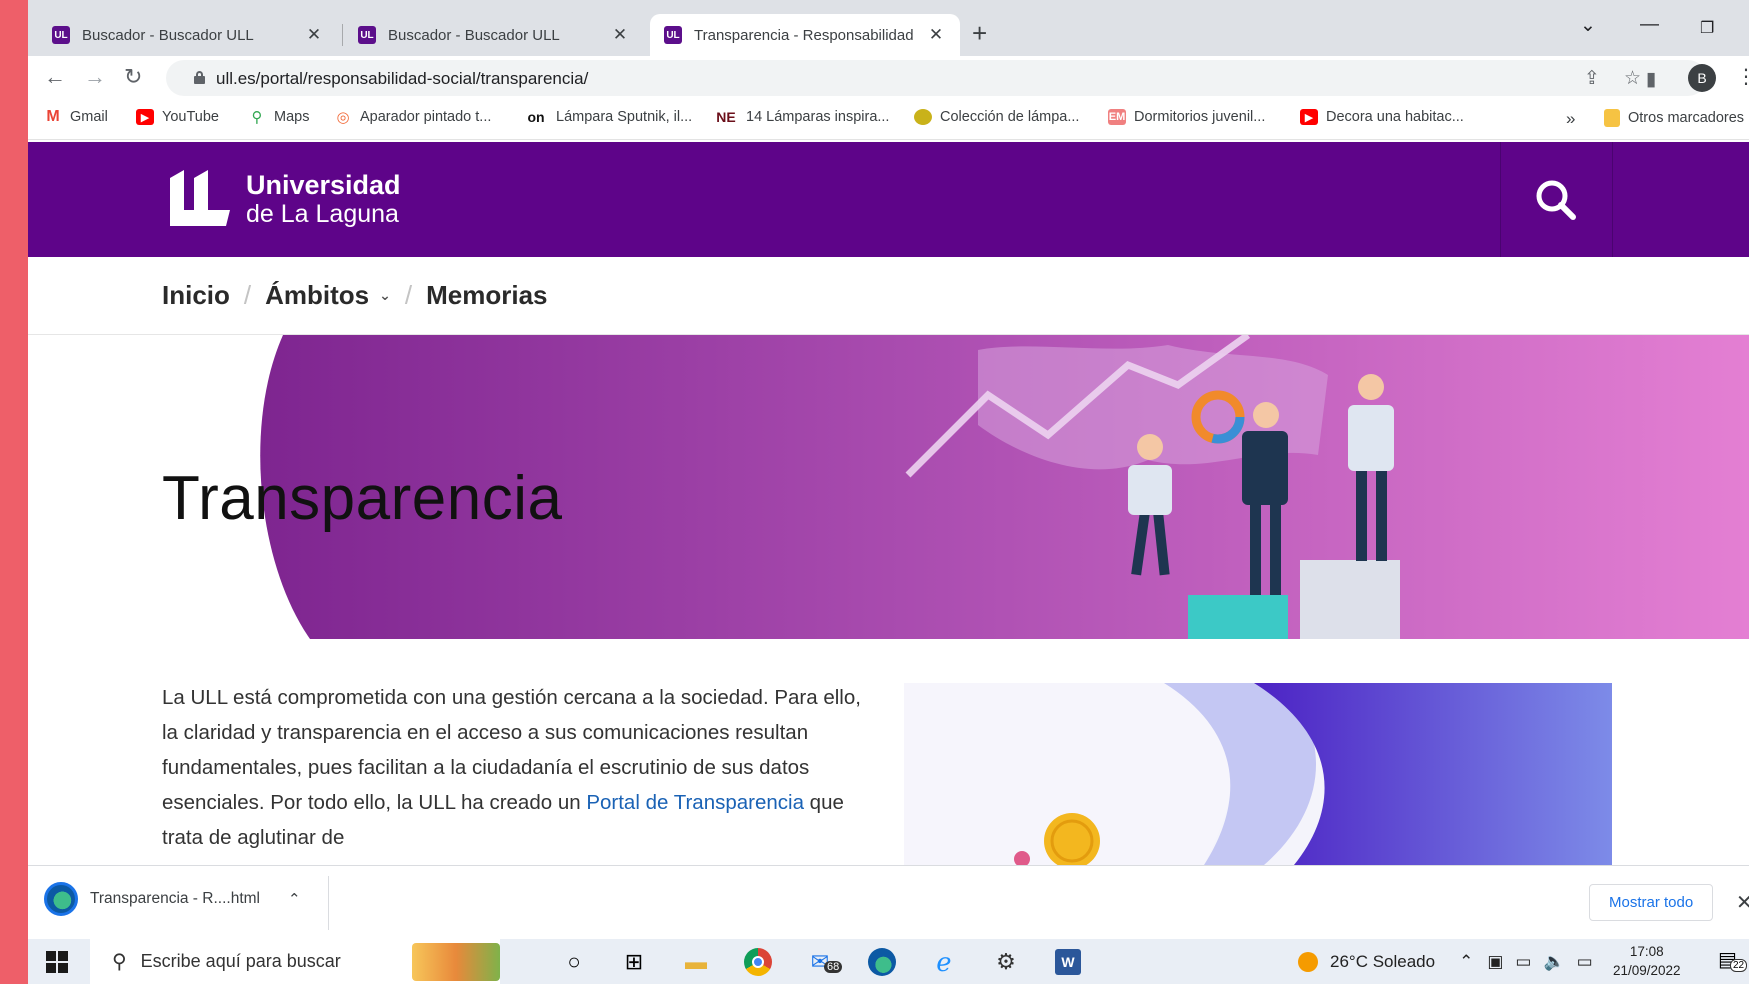 This screenshot has width=1749, height=984. Describe the element at coordinates (1707, 28) in the screenshot. I see `restore-button: ❐` at that location.